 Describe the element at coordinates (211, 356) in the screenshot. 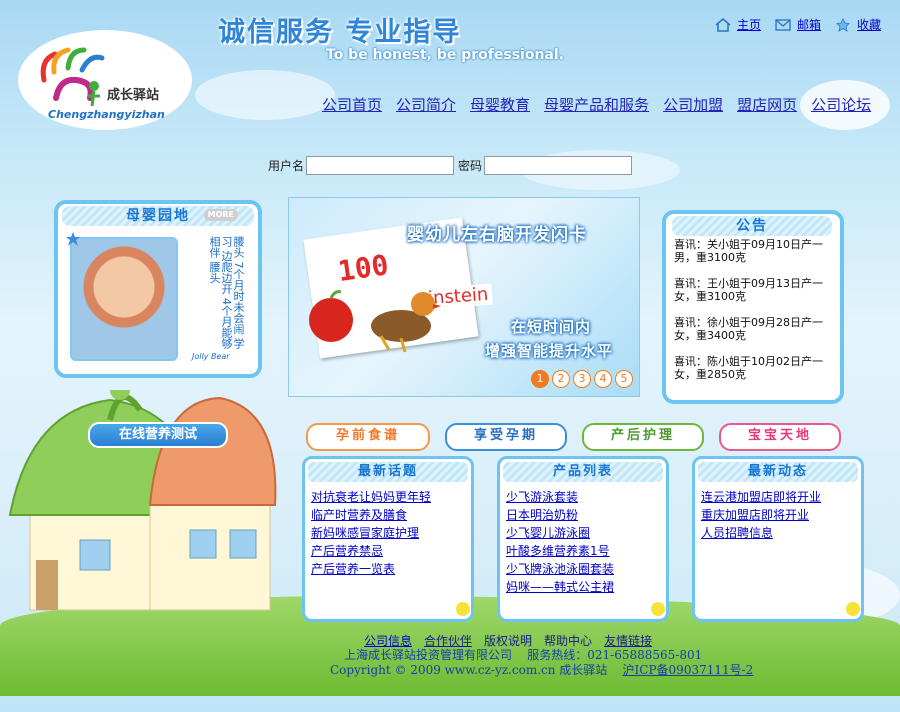

I see `signature: Jolly Bear` at that location.